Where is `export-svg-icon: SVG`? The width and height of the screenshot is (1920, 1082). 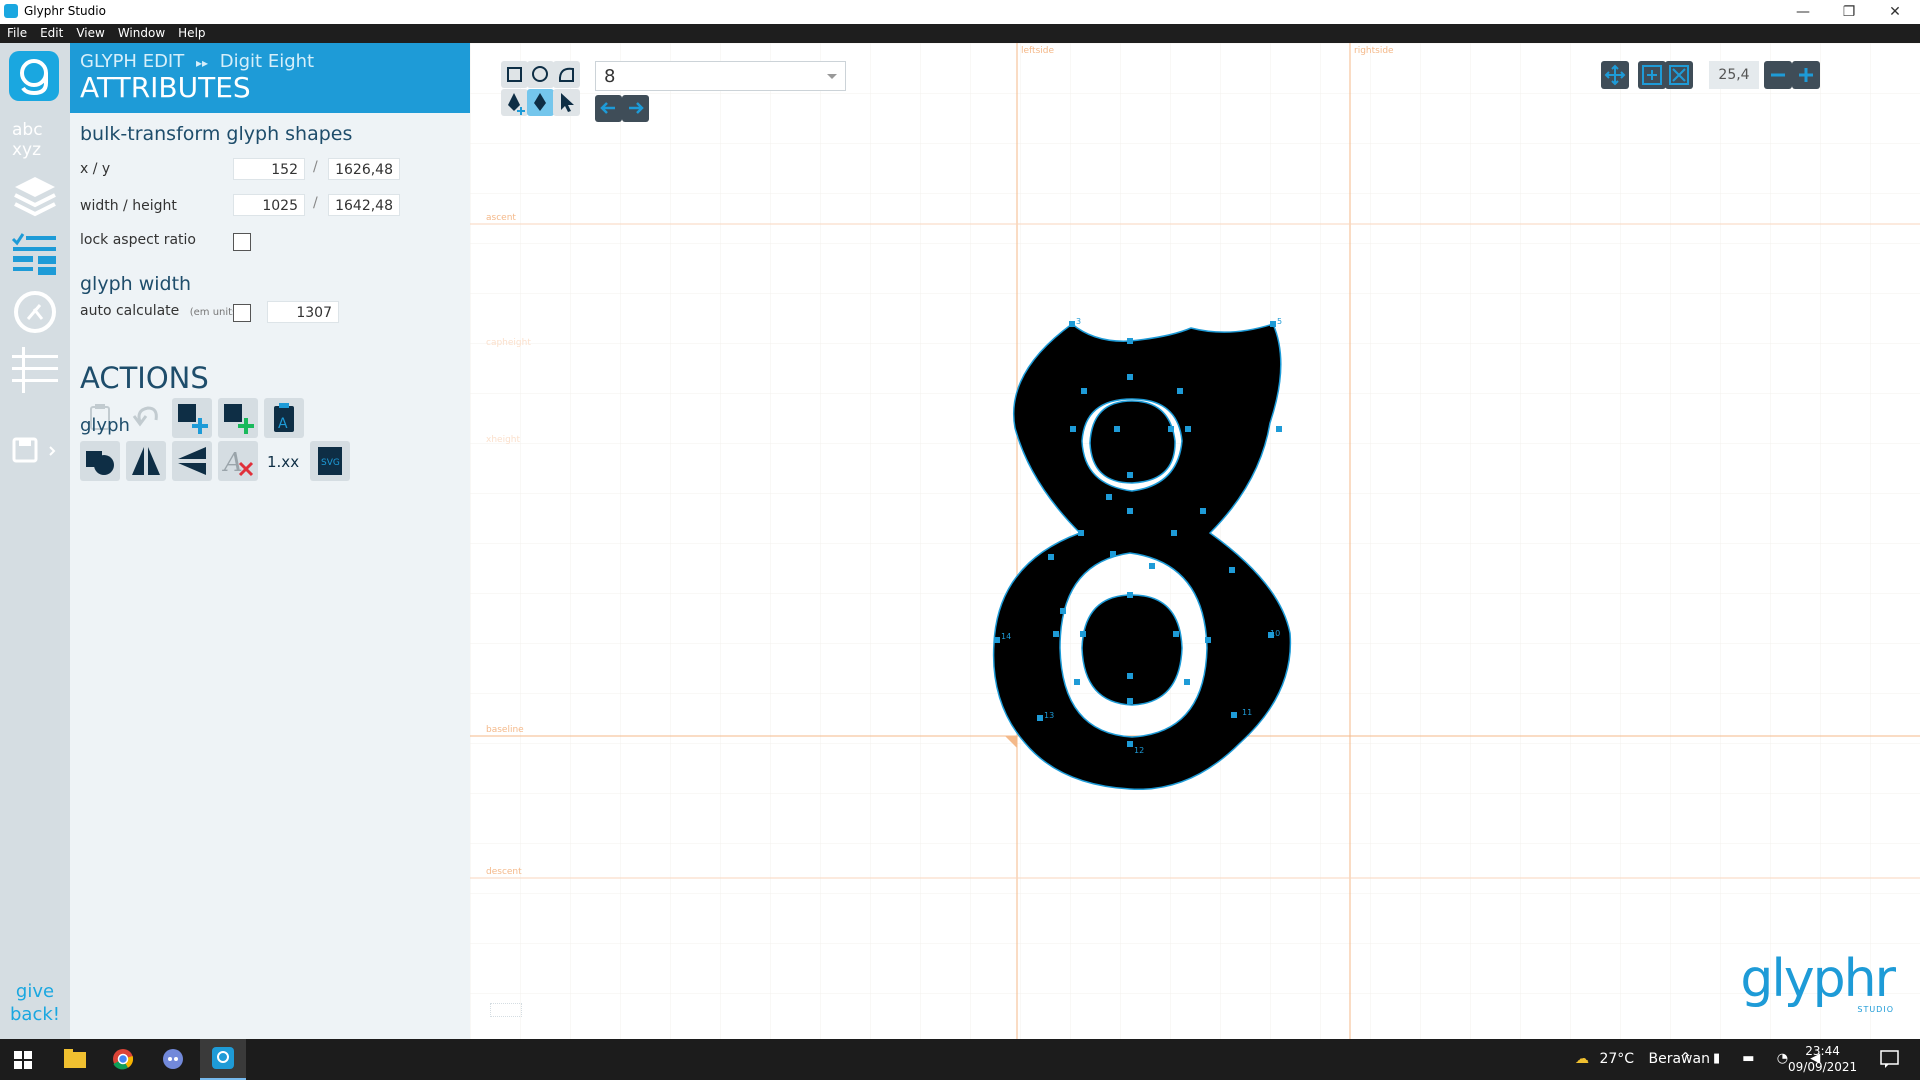
export-svg-icon: SVG is located at coordinates (330, 461).